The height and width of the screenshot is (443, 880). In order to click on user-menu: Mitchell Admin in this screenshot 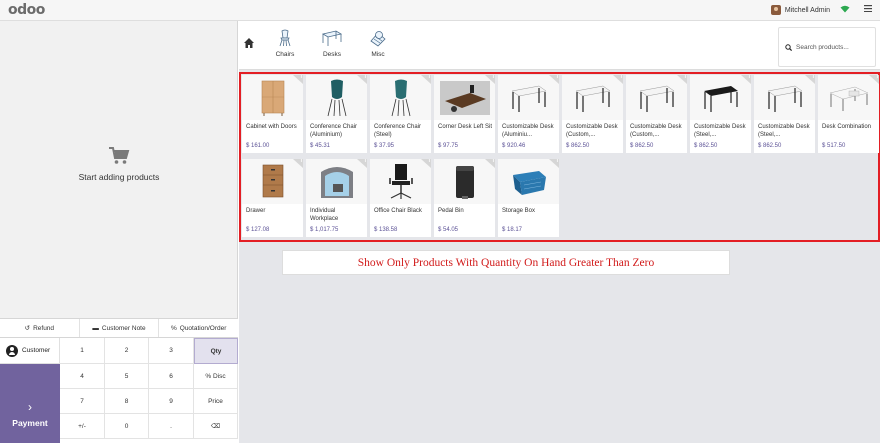, I will do `click(800, 10)`.